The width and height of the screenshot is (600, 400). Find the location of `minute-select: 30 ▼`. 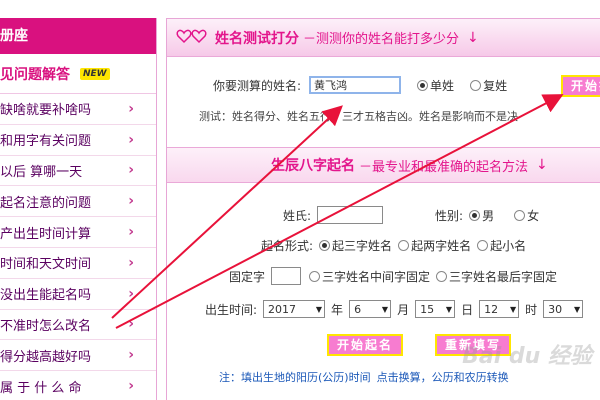

minute-select: 30 ▼ is located at coordinates (563, 309).